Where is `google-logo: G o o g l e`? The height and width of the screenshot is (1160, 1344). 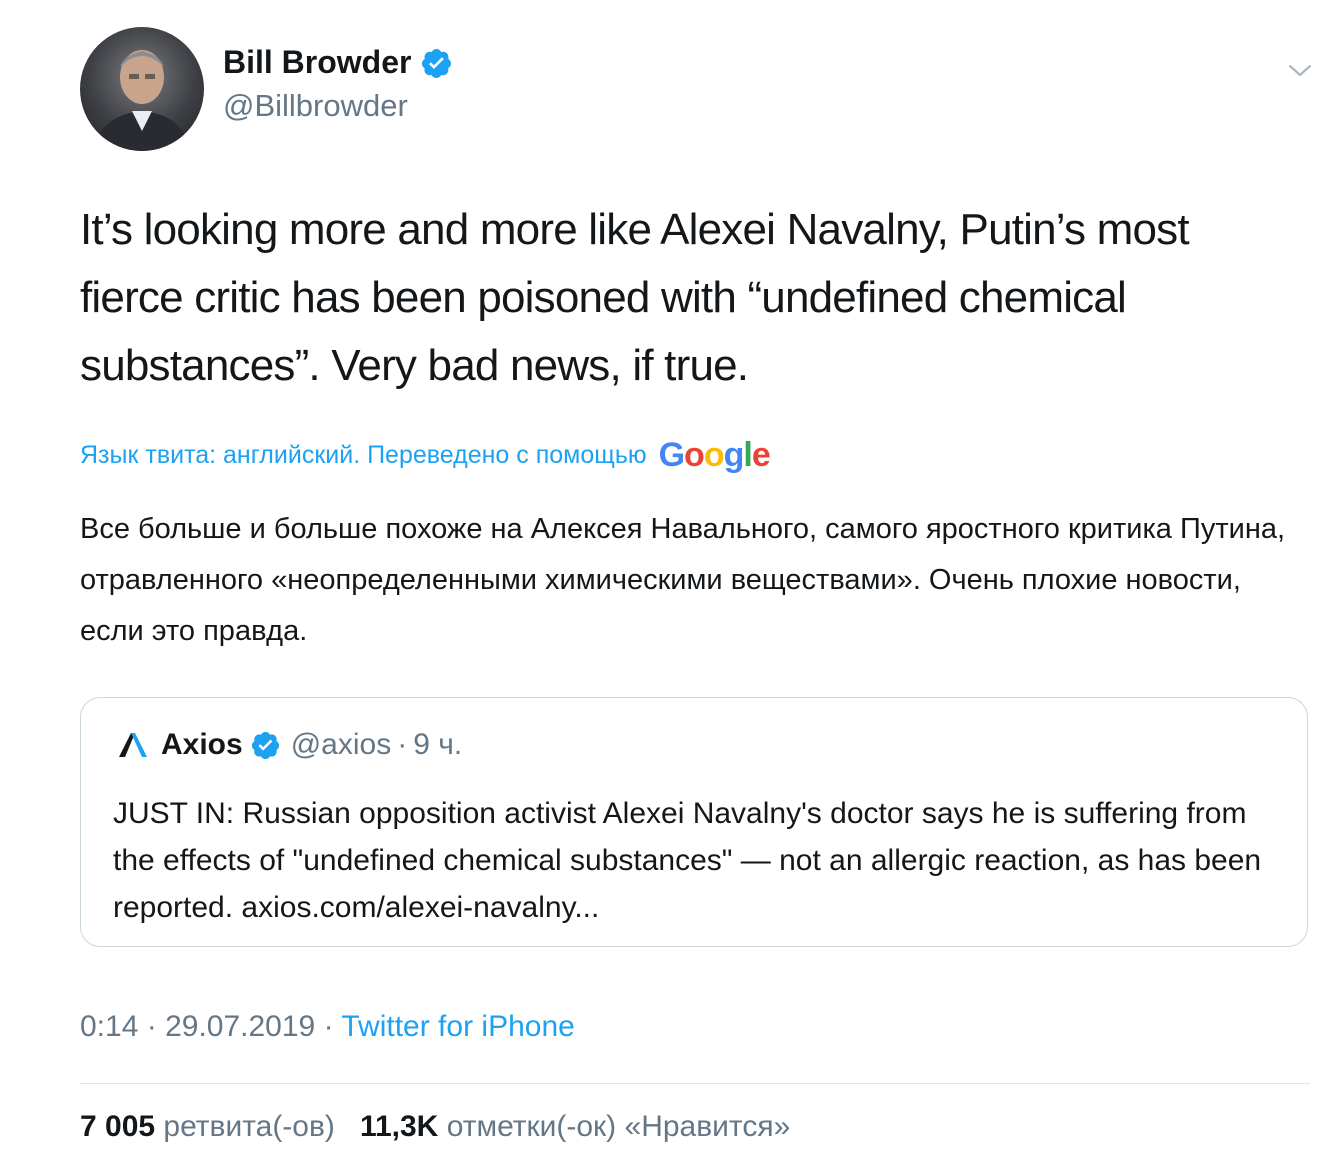 google-logo: G o o g l e is located at coordinates (714, 455).